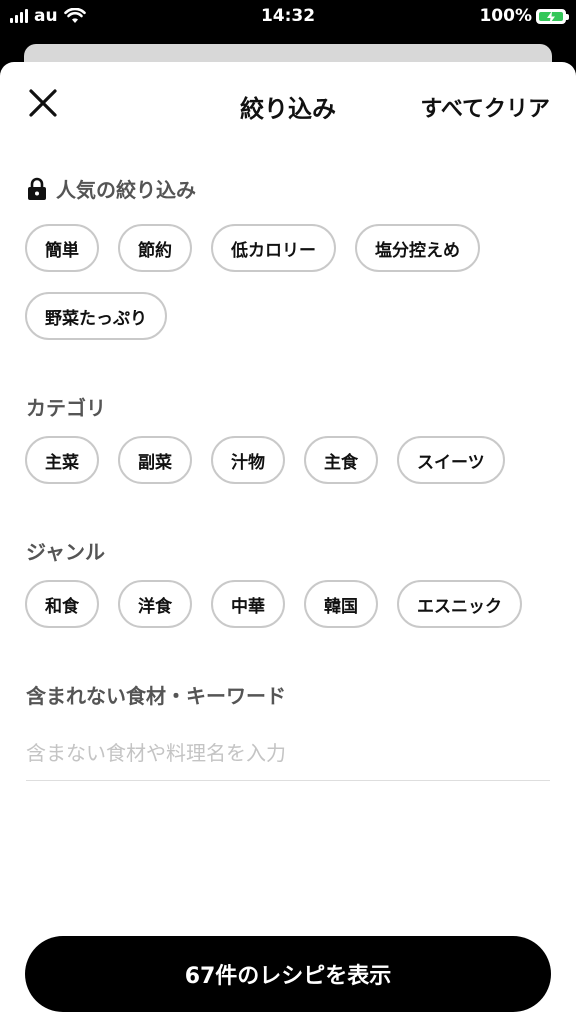 This screenshot has width=576, height=1024. I want to click on chip-budget: 節約, so click(155, 248).